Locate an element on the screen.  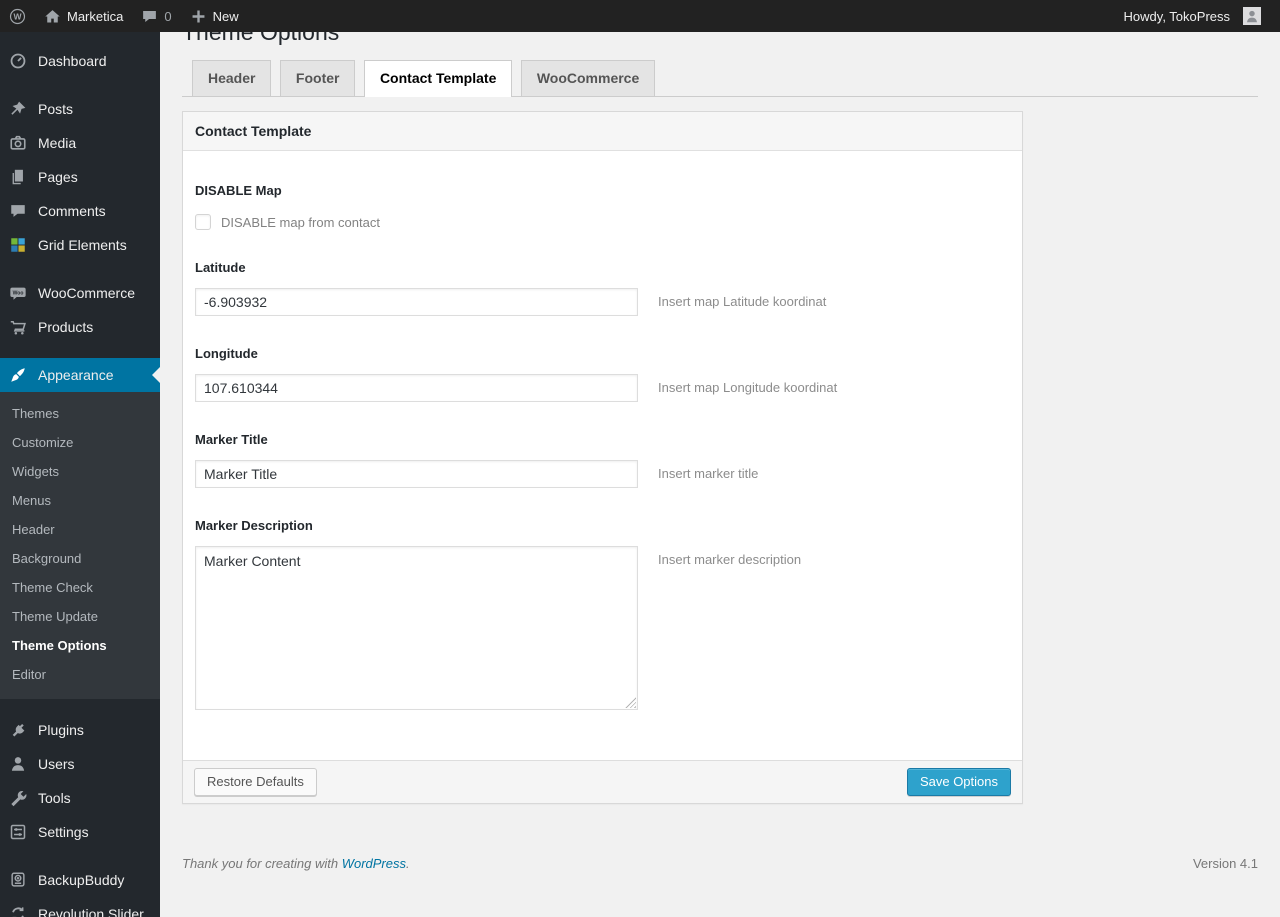
admin-bar-right: Howdy, TokoPress is located at coordinates (1197, 16).